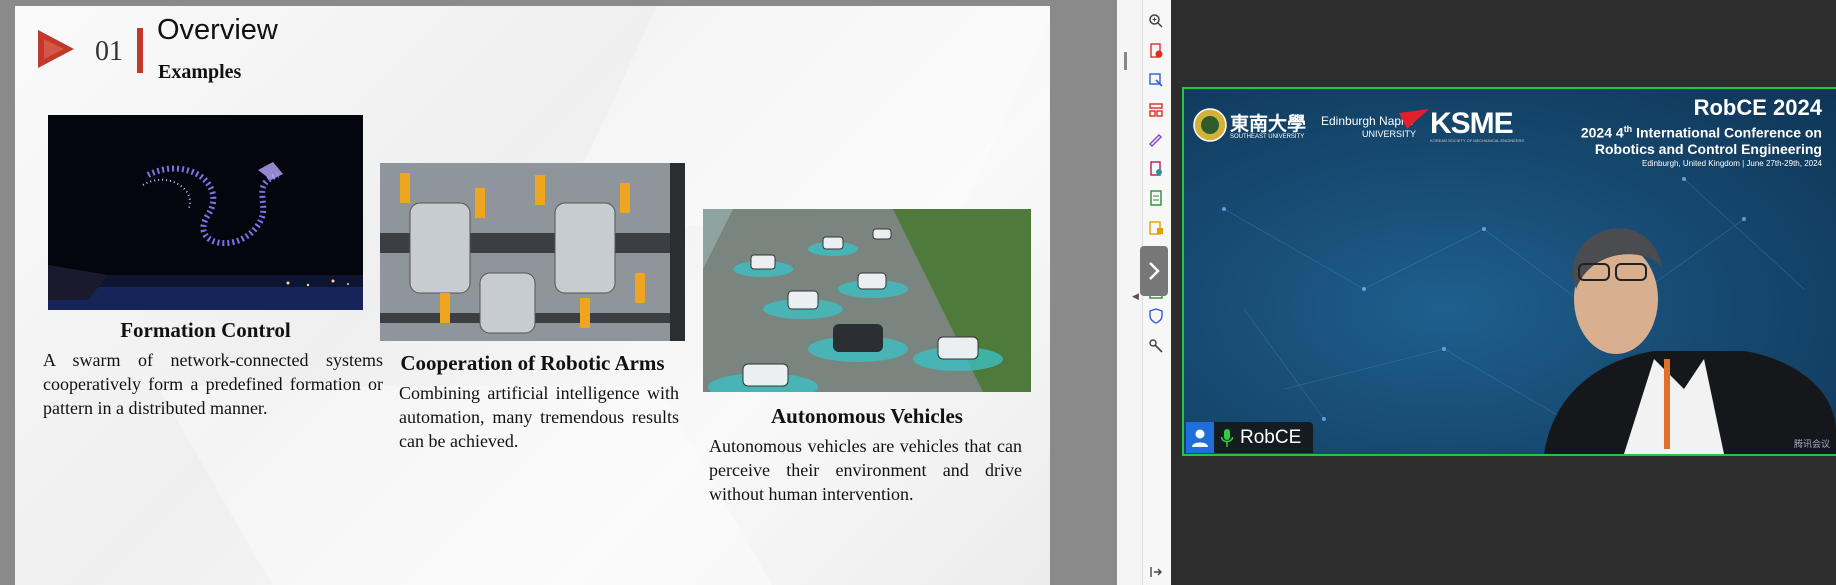 This screenshot has height=585, width=1836. What do you see at coordinates (217, 30) in the screenshot?
I see `slide-title: Overview` at bounding box center [217, 30].